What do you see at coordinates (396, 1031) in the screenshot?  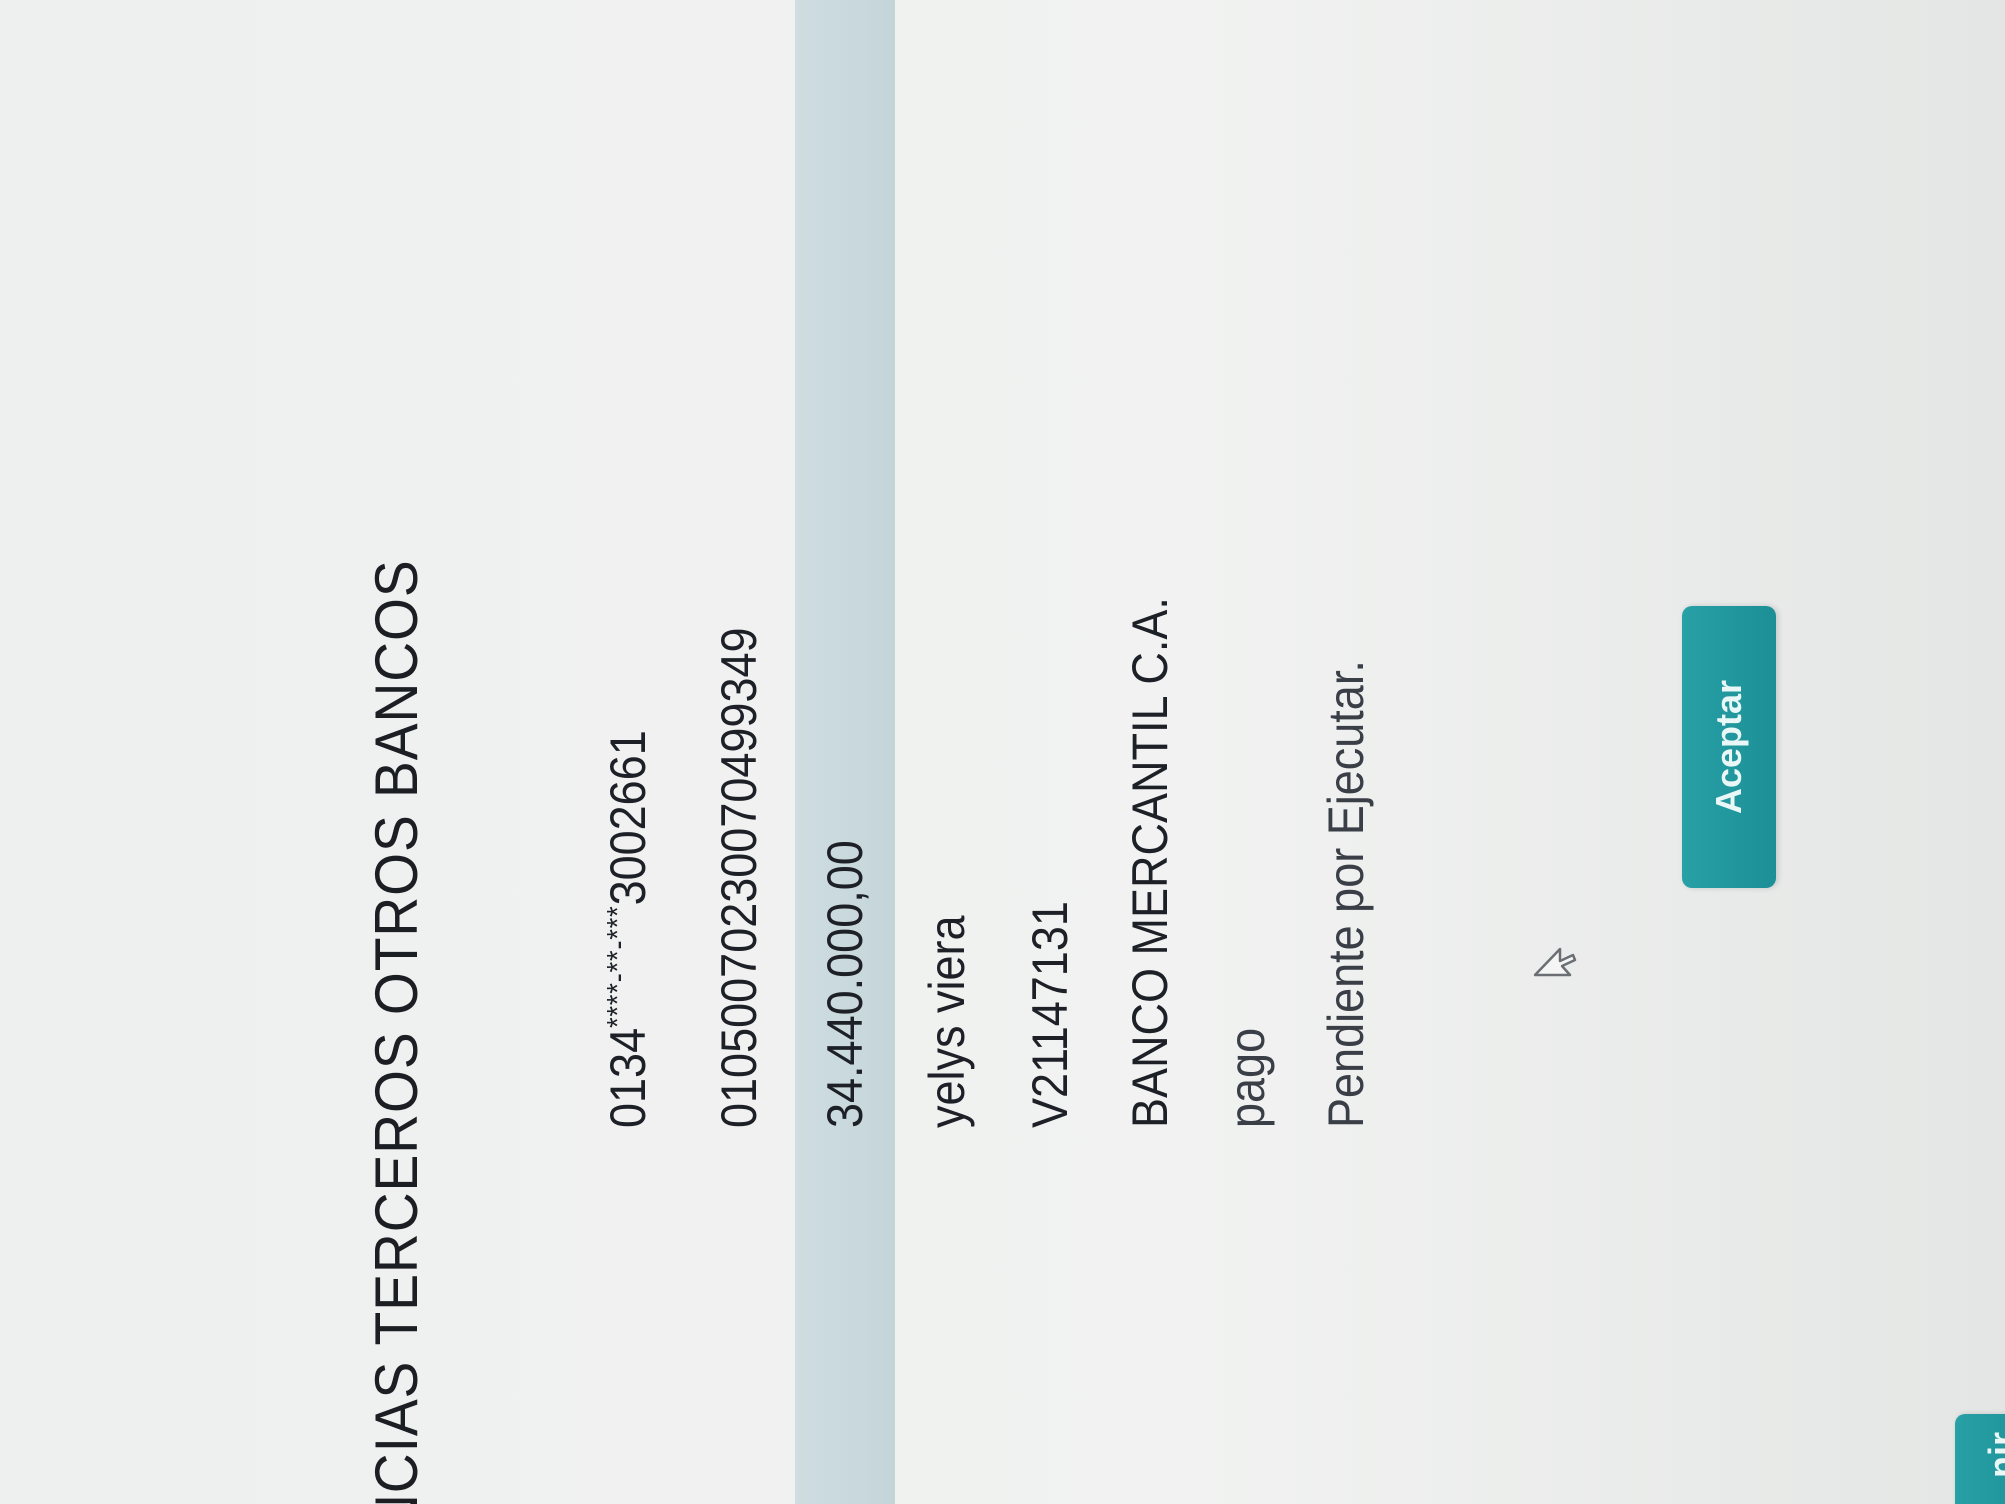 I see `page-title: NCIAS TERCEROS OTROS BANCOS` at bounding box center [396, 1031].